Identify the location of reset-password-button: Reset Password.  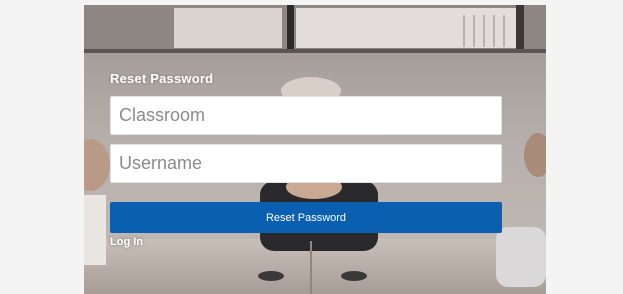
(306, 217).